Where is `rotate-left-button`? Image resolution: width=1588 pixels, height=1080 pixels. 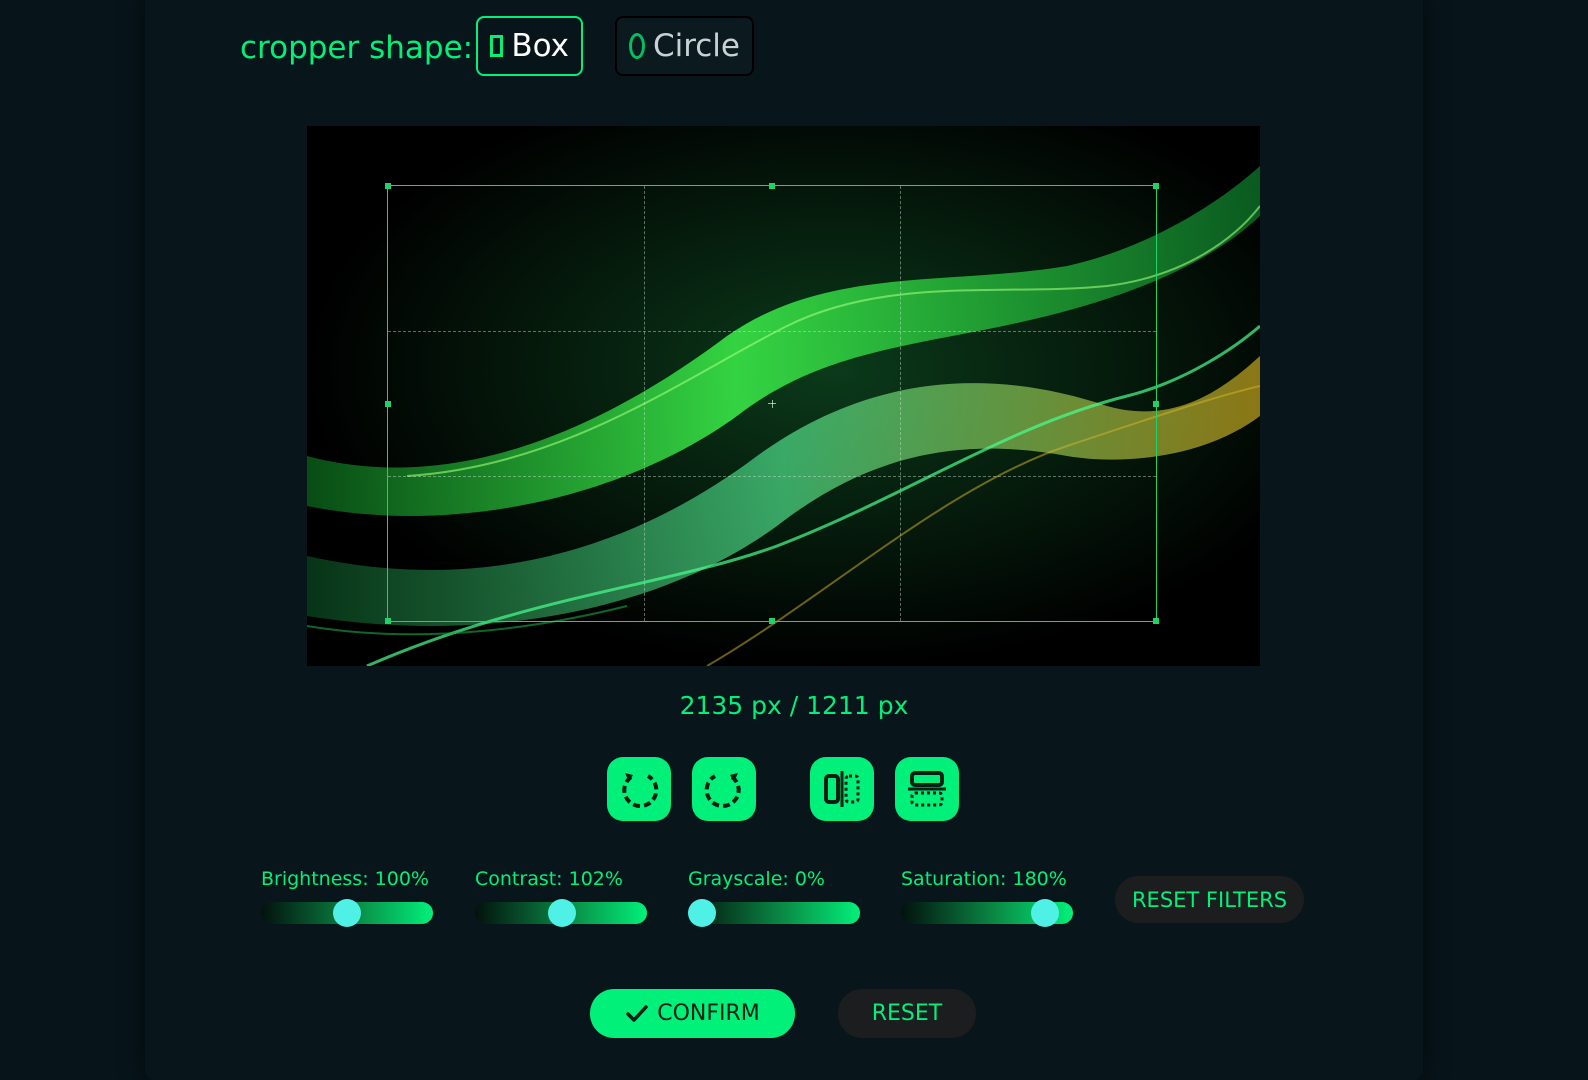
rotate-left-button is located at coordinates (639, 789).